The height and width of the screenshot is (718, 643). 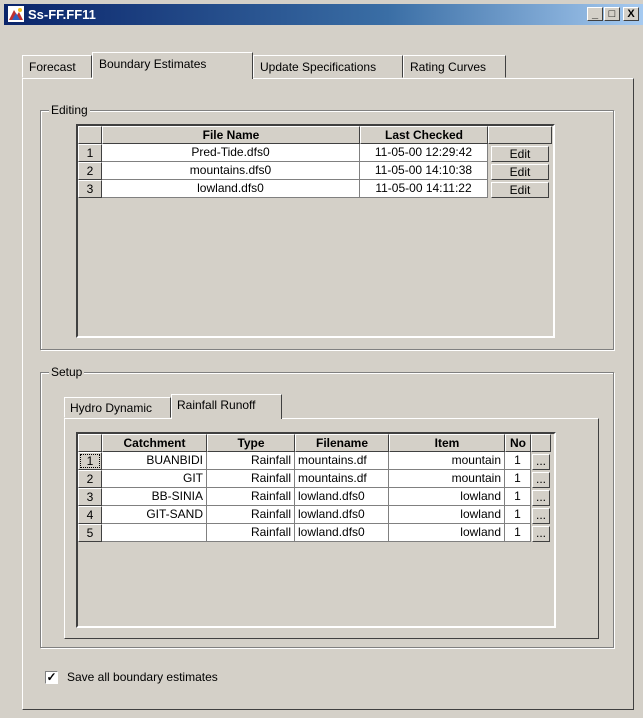 What do you see at coordinates (520, 135) in the screenshot?
I see `column-header-action` at bounding box center [520, 135].